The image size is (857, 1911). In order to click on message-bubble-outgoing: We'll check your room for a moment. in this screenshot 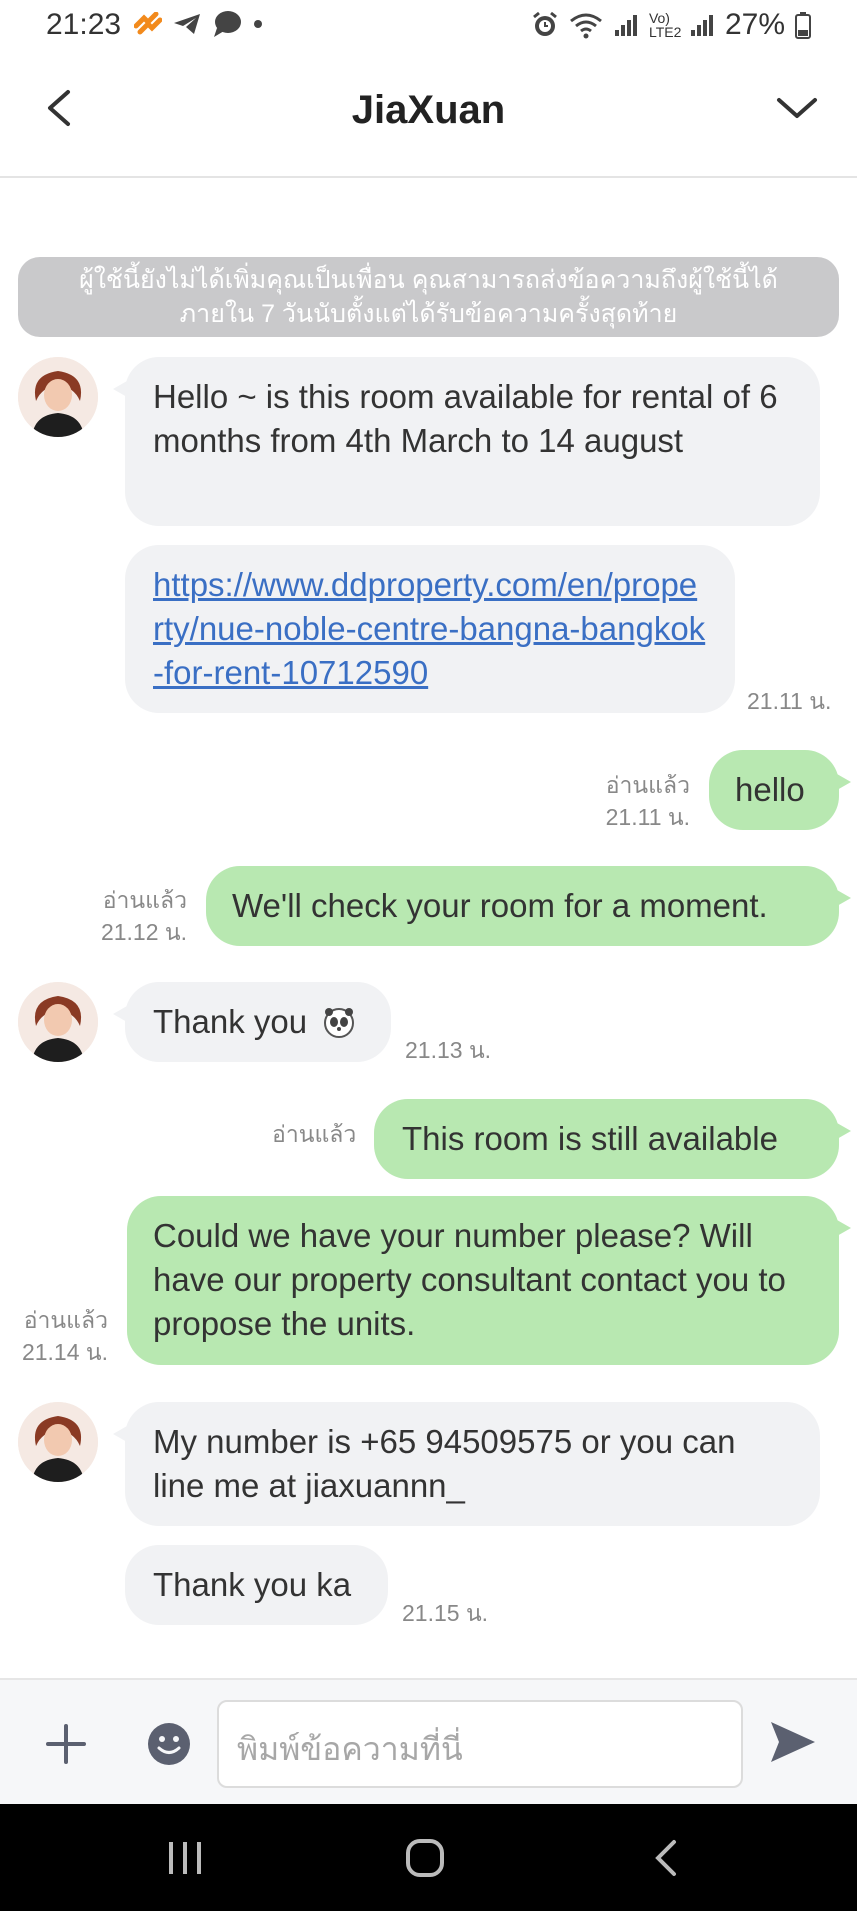, I will do `click(528, 906)`.